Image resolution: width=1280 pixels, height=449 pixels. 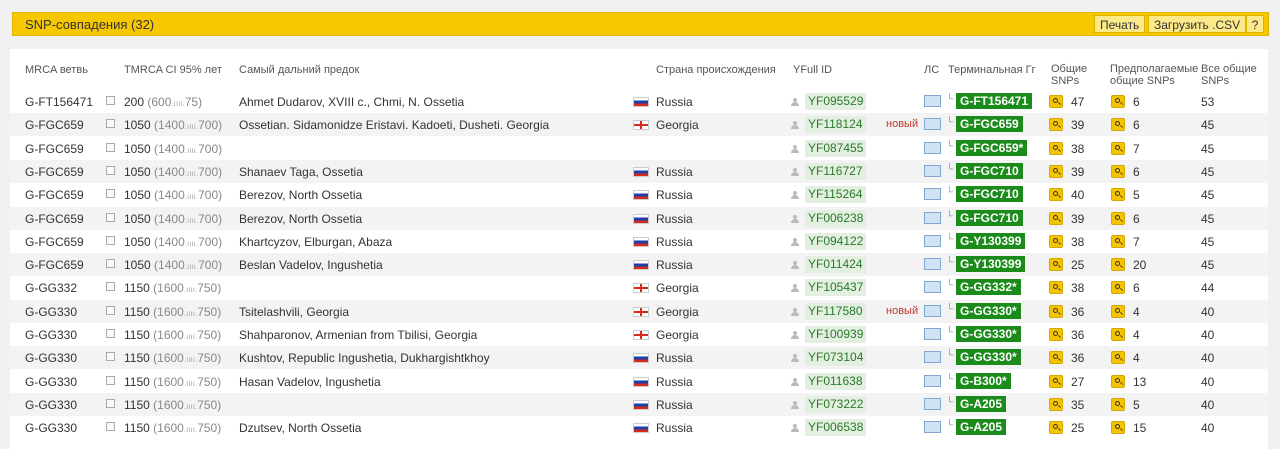 I want to click on col-yfull-id: YFull ID, so click(x=812, y=70).